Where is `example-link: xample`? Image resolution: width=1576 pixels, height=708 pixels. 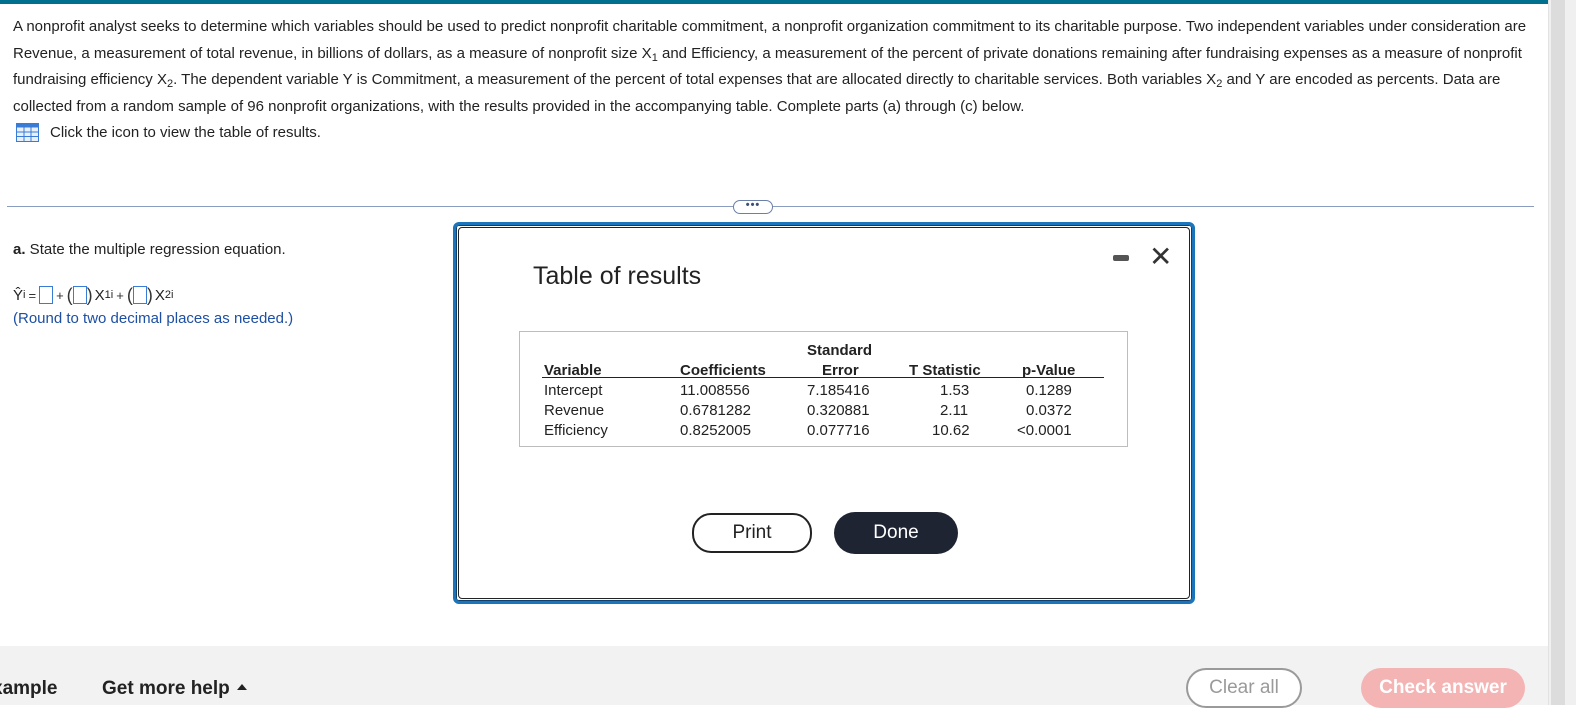 example-link: xample is located at coordinates (28, 689).